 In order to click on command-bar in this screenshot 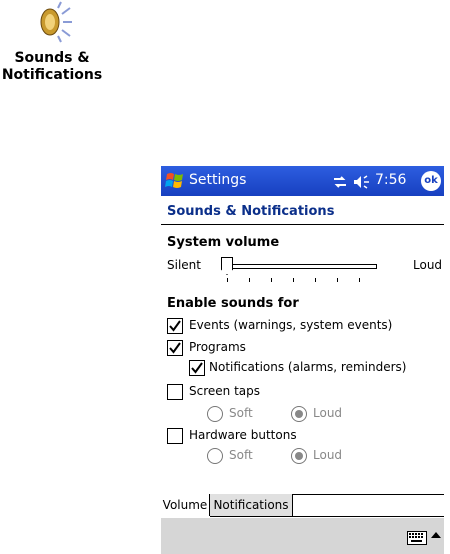, I will do `click(302, 535)`.